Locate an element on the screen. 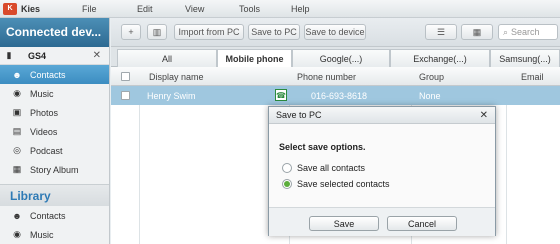 The height and width of the screenshot is (244, 560). dialog-titlebar: Save to PC ✕ is located at coordinates (382, 115).